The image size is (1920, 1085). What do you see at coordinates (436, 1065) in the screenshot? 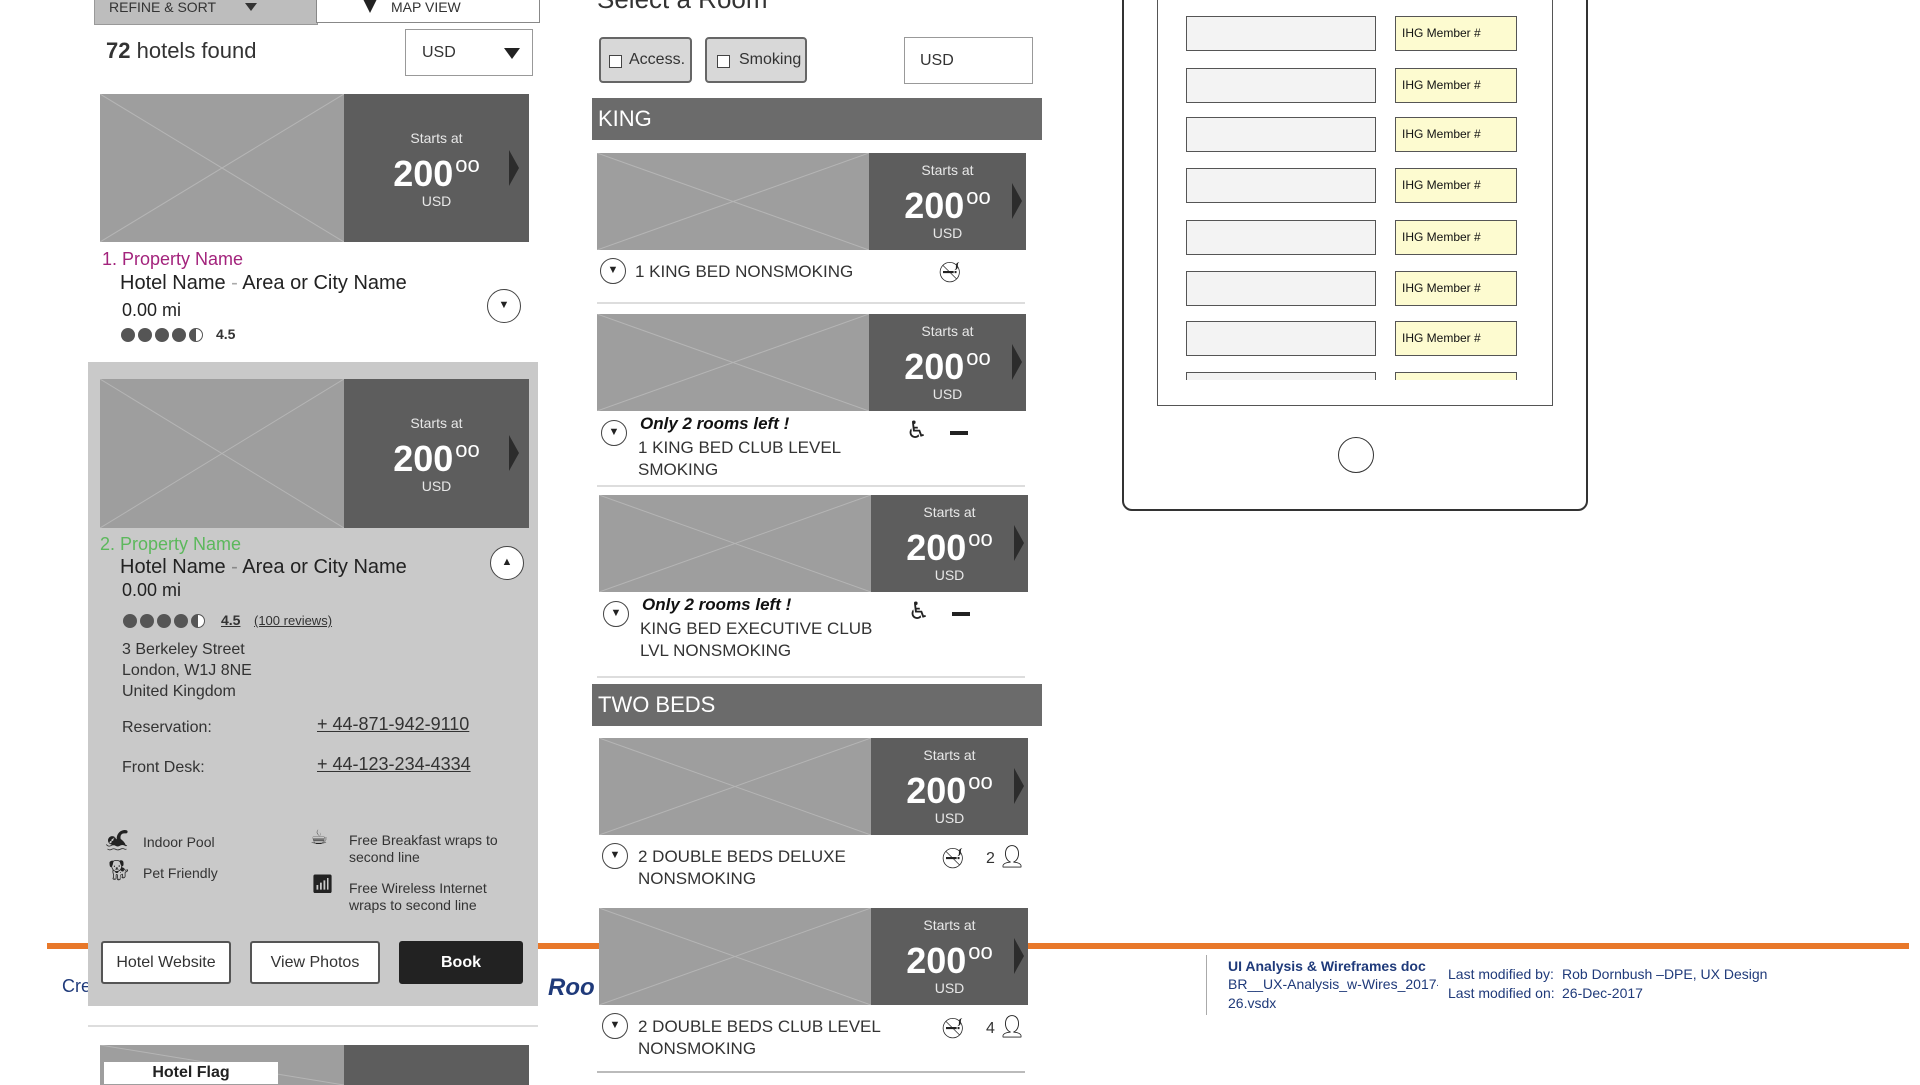
I see `price-block` at bounding box center [436, 1065].